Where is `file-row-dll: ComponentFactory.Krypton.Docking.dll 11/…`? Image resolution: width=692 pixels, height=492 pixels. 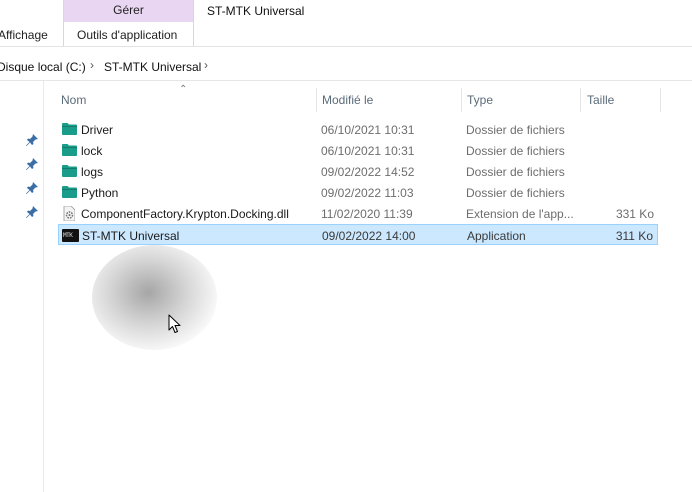
file-row-dll: ComponentFactory.Krypton.Docking.dll 11/… is located at coordinates (358, 213).